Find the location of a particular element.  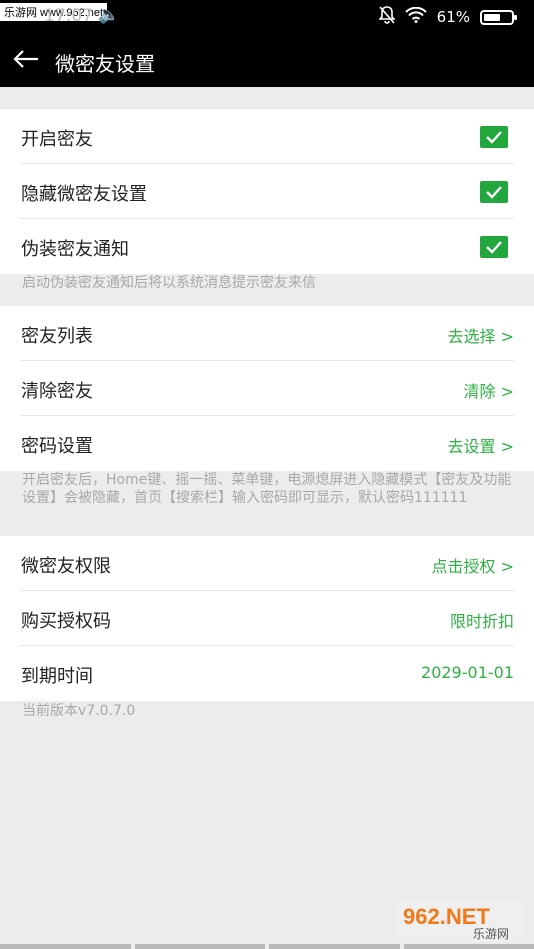

status-bar: 乐游网 www.962.net 17:07 🔈 61% is located at coordinates (267, 18).